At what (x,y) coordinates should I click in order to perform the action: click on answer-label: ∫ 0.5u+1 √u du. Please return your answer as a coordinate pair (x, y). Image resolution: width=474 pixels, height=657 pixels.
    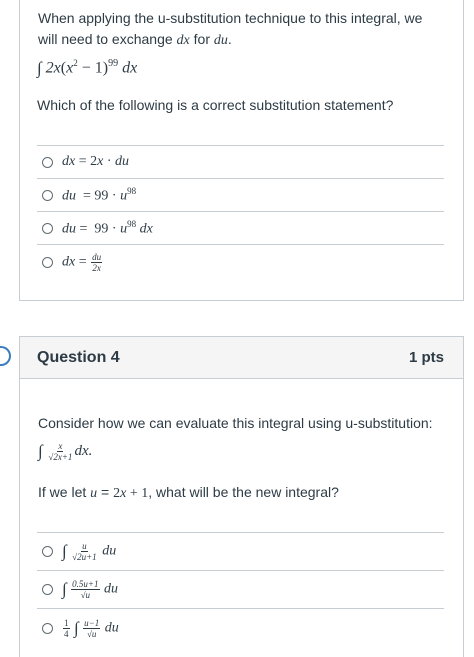
    Looking at the image, I should click on (90, 589).